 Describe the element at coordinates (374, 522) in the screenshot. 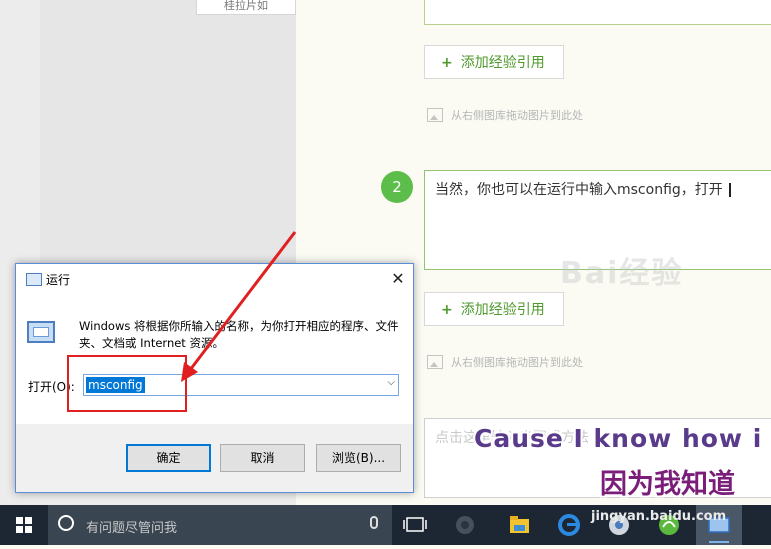

I see `microphone-icon` at that location.